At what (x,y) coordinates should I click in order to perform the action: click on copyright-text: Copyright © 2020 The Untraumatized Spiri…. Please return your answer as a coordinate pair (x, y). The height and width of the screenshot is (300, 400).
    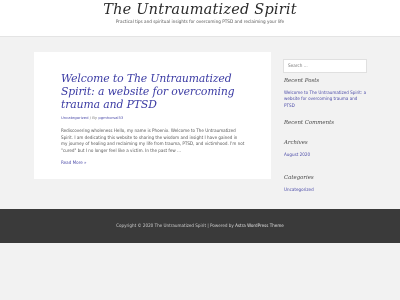
    Looking at the image, I should click on (175, 225).